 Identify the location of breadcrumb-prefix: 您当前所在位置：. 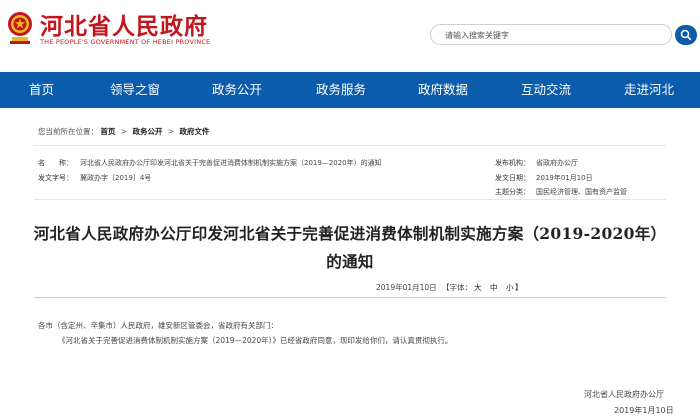
(68, 131).